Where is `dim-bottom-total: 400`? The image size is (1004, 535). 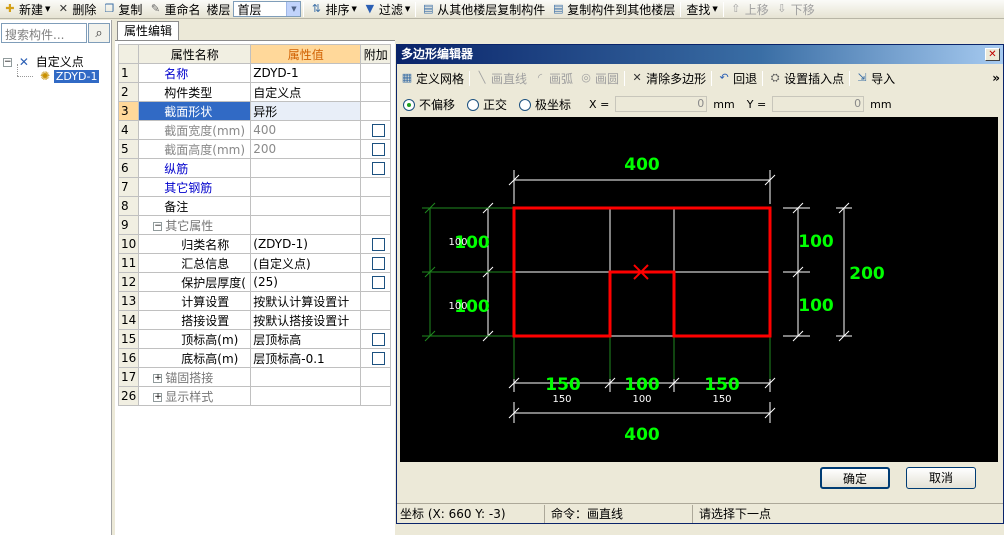 dim-bottom-total: 400 is located at coordinates (642, 435).